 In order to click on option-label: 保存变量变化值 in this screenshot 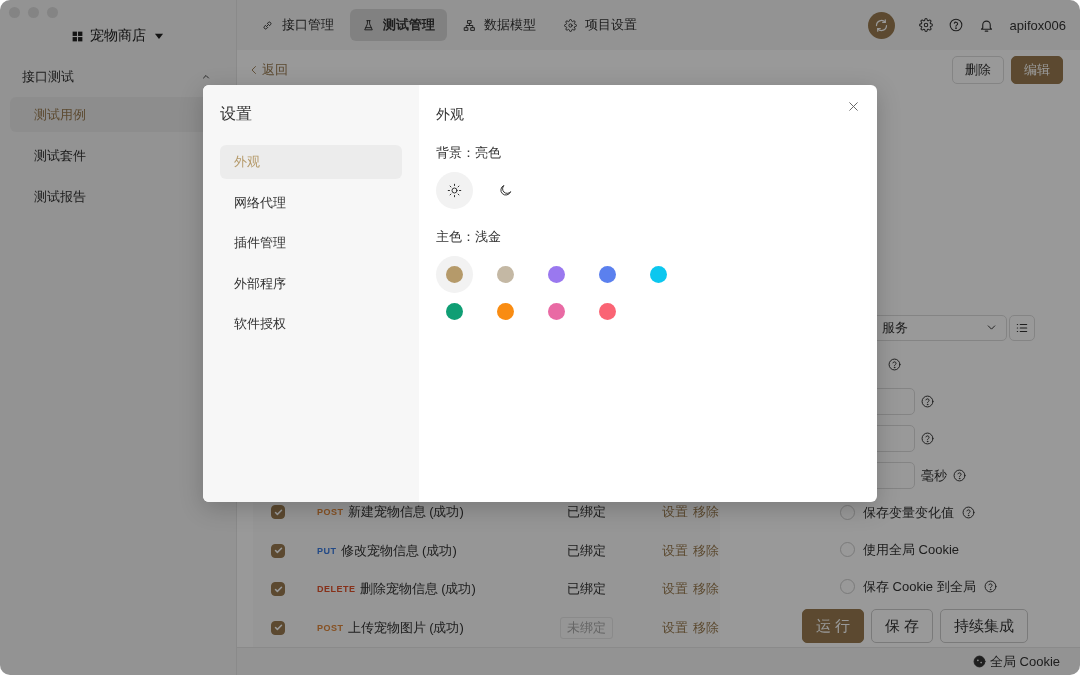, I will do `click(908, 512)`.